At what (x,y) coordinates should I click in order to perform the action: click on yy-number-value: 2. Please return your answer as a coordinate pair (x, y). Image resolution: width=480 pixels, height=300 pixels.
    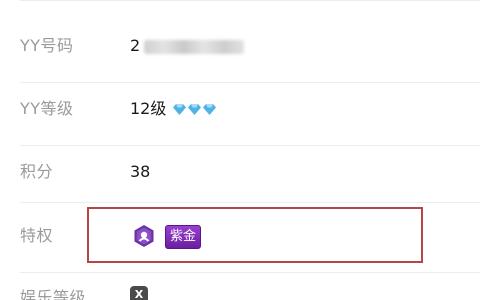
    Looking at the image, I should click on (187, 46).